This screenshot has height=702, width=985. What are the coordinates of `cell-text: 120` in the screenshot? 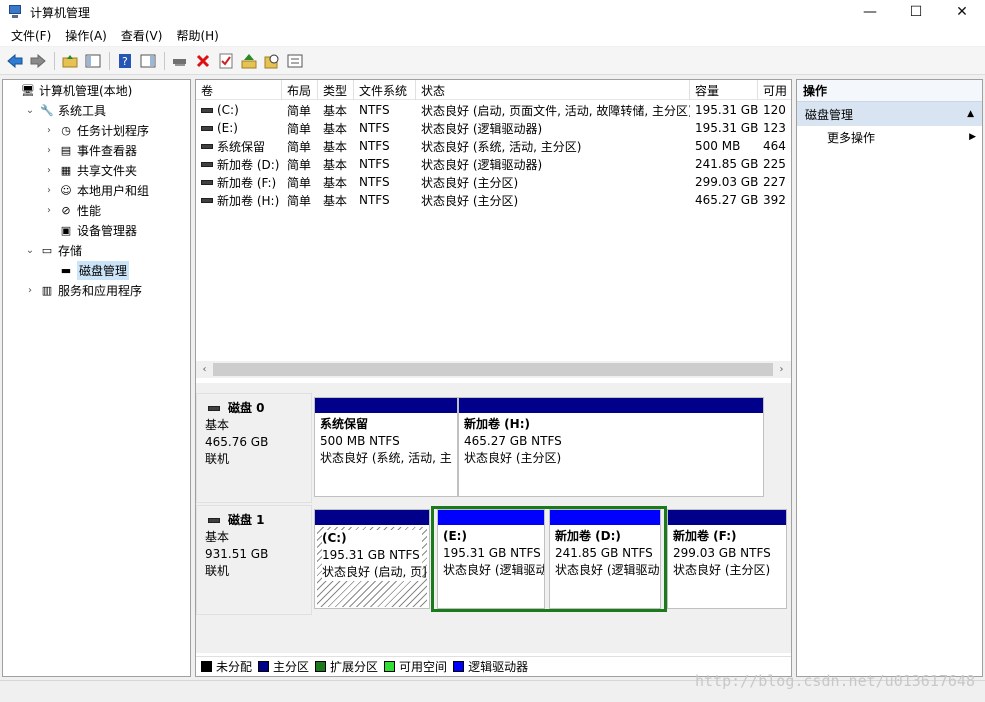 It's located at (774, 110).